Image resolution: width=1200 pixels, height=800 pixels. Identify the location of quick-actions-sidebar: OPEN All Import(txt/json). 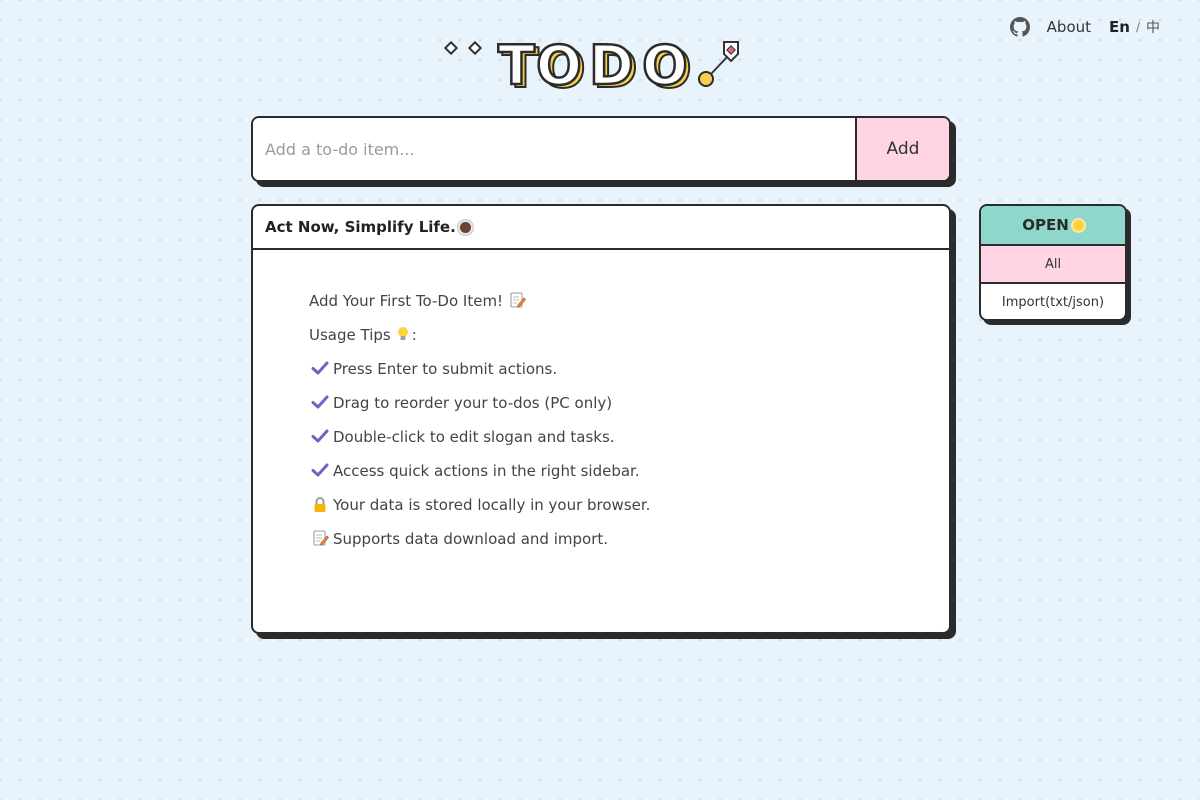
(1053, 262).